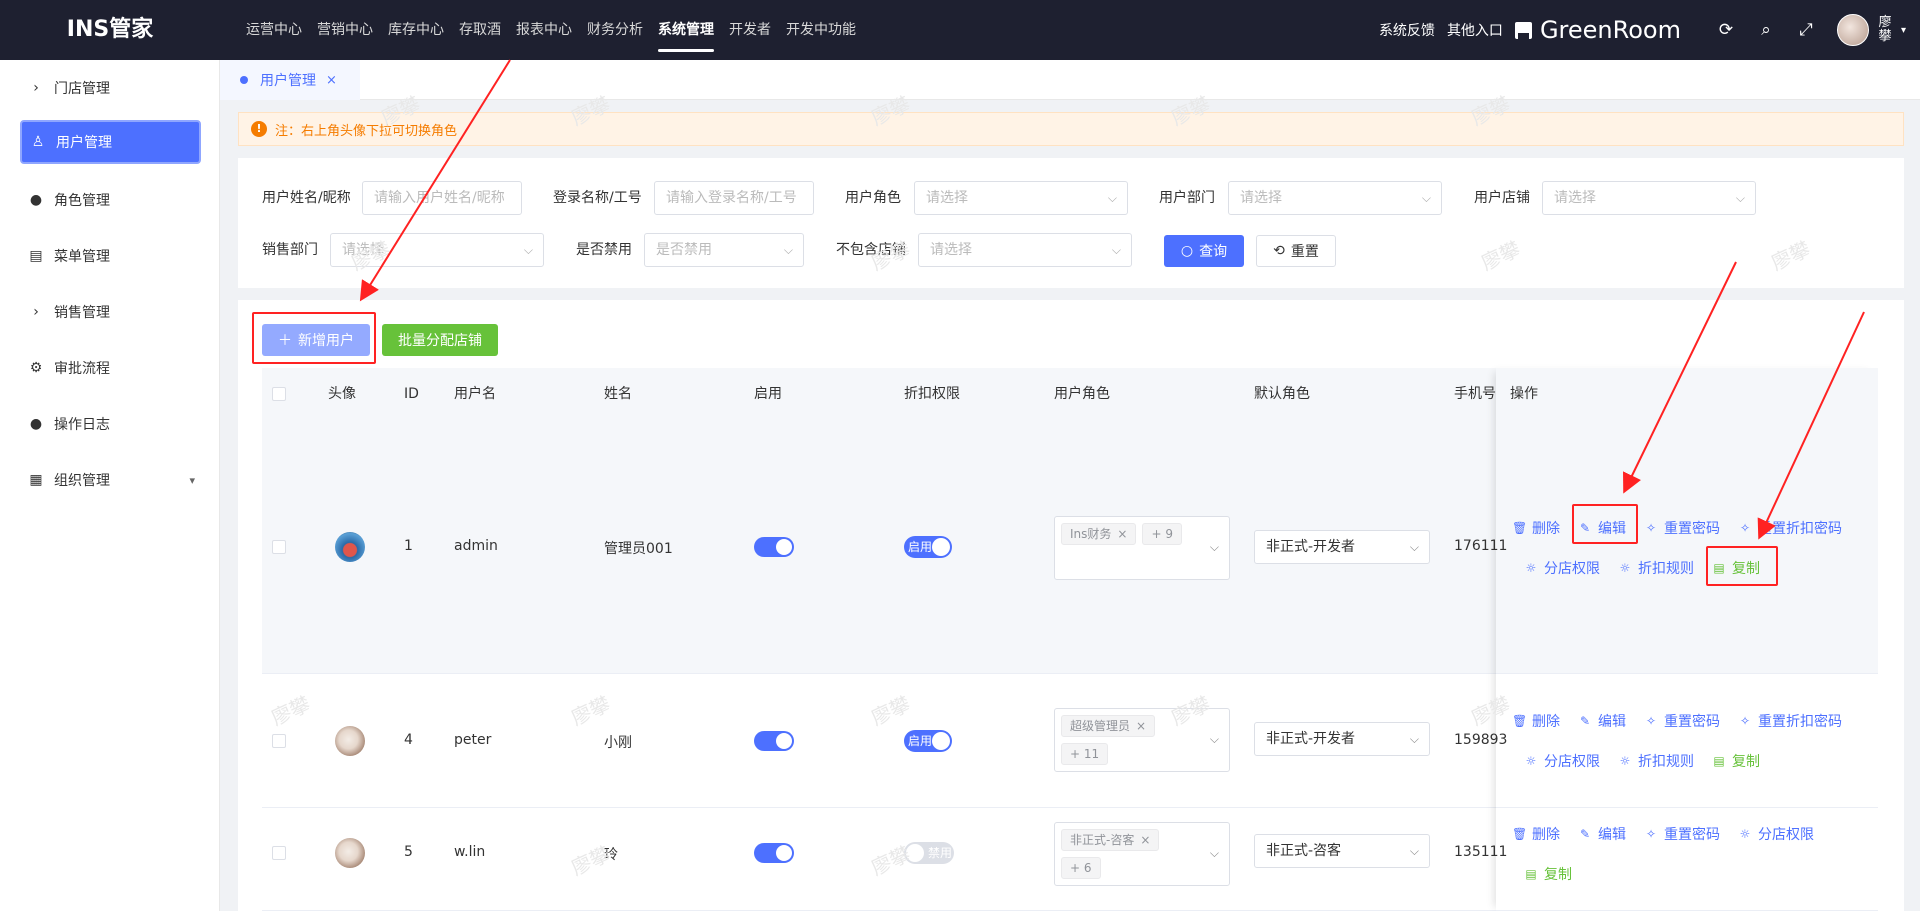 The height and width of the screenshot is (911, 1920). I want to click on app-logo: INS管家, so click(110, 30).